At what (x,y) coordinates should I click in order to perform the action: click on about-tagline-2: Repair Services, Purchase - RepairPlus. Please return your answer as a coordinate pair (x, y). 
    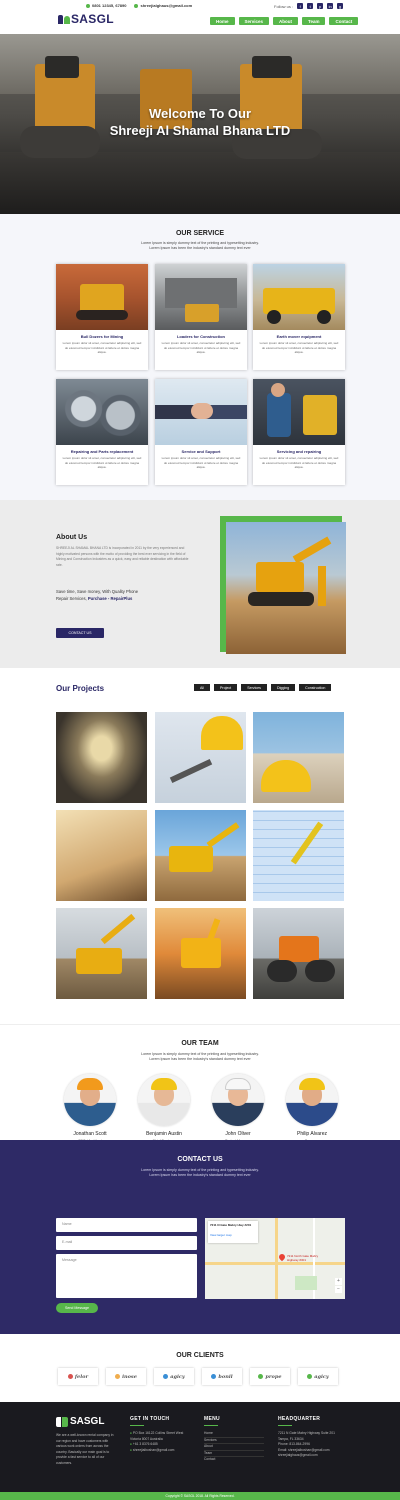
    Looking at the image, I should click on (123, 598).